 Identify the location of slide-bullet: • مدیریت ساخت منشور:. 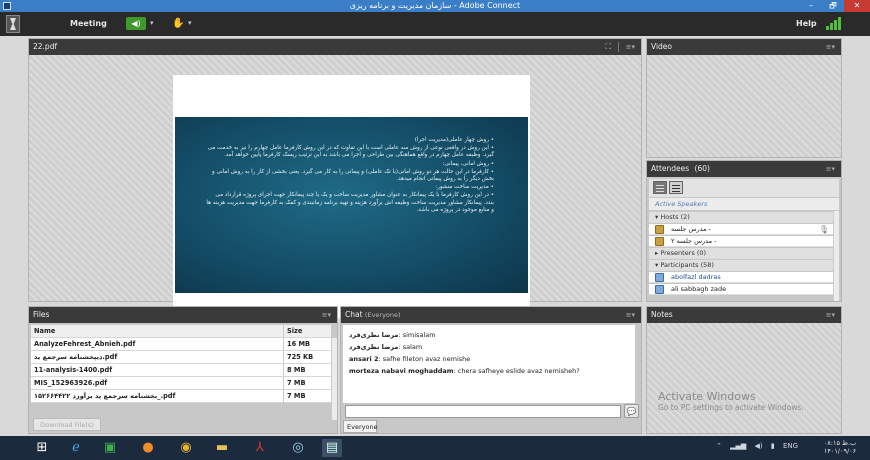
(464, 187).